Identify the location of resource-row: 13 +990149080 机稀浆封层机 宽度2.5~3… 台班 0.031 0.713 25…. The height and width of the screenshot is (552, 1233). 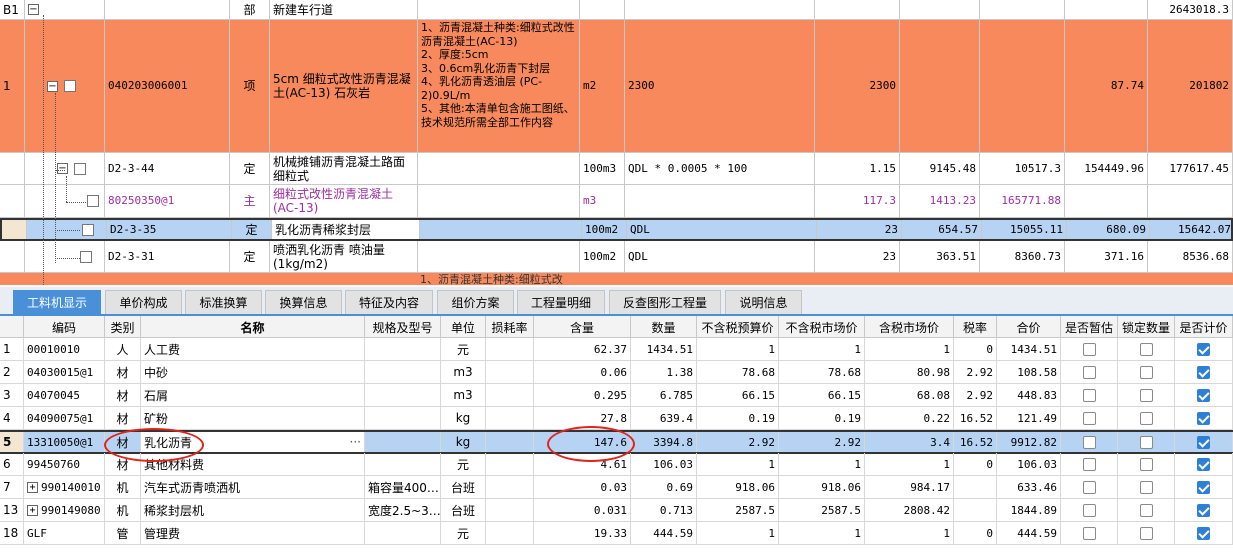
(616, 510).